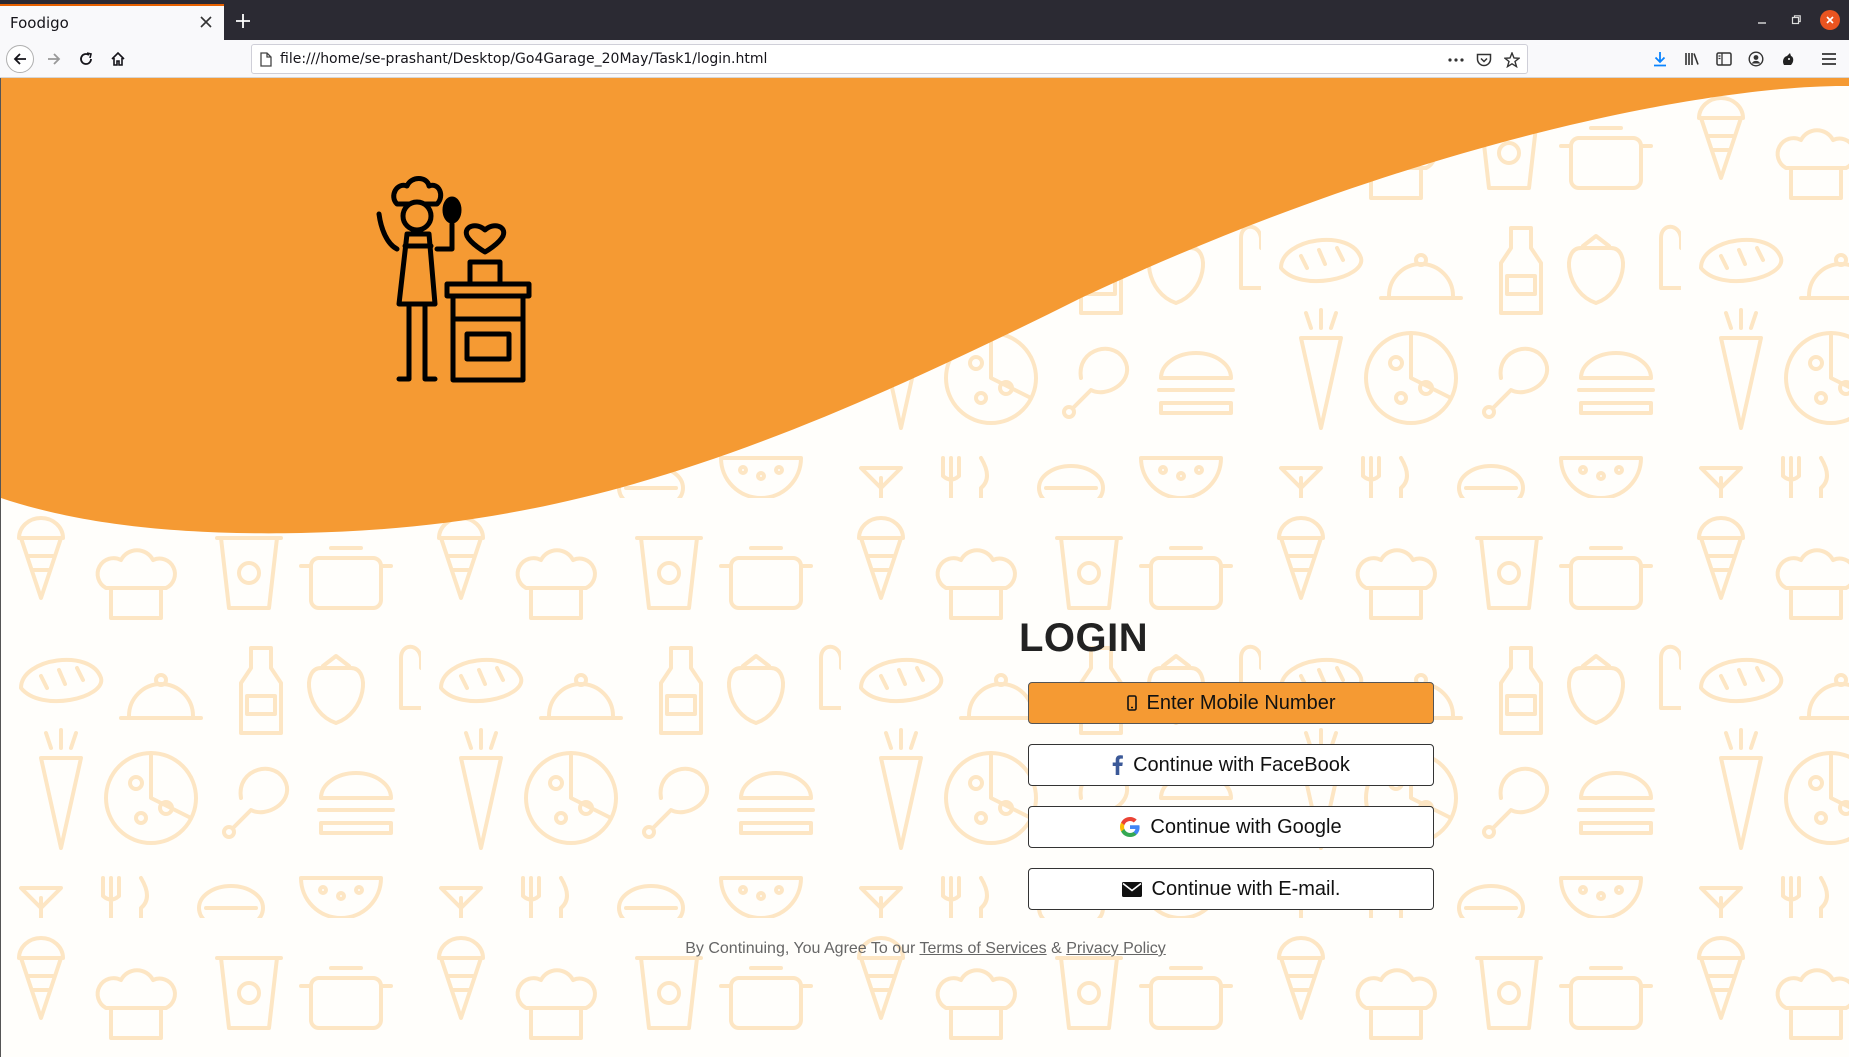 This screenshot has width=1849, height=1057. What do you see at coordinates (86, 59) in the screenshot?
I see `reload-icon` at bounding box center [86, 59].